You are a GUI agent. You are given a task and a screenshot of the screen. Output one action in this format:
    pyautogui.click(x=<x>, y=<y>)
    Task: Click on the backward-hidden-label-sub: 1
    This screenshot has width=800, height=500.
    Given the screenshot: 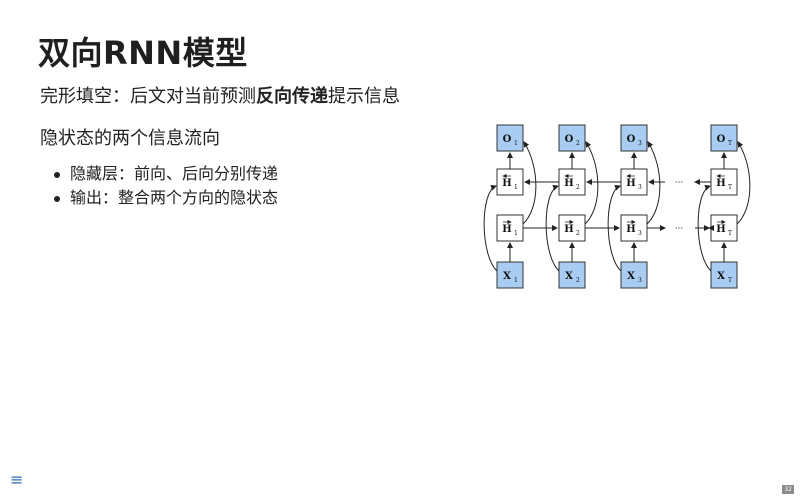 What is the action you would take?
    pyautogui.click(x=516, y=187)
    